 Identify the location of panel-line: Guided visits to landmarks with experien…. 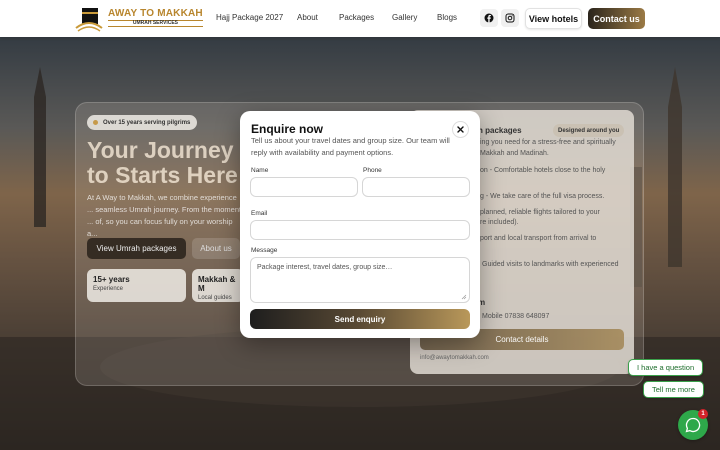
(550, 264).